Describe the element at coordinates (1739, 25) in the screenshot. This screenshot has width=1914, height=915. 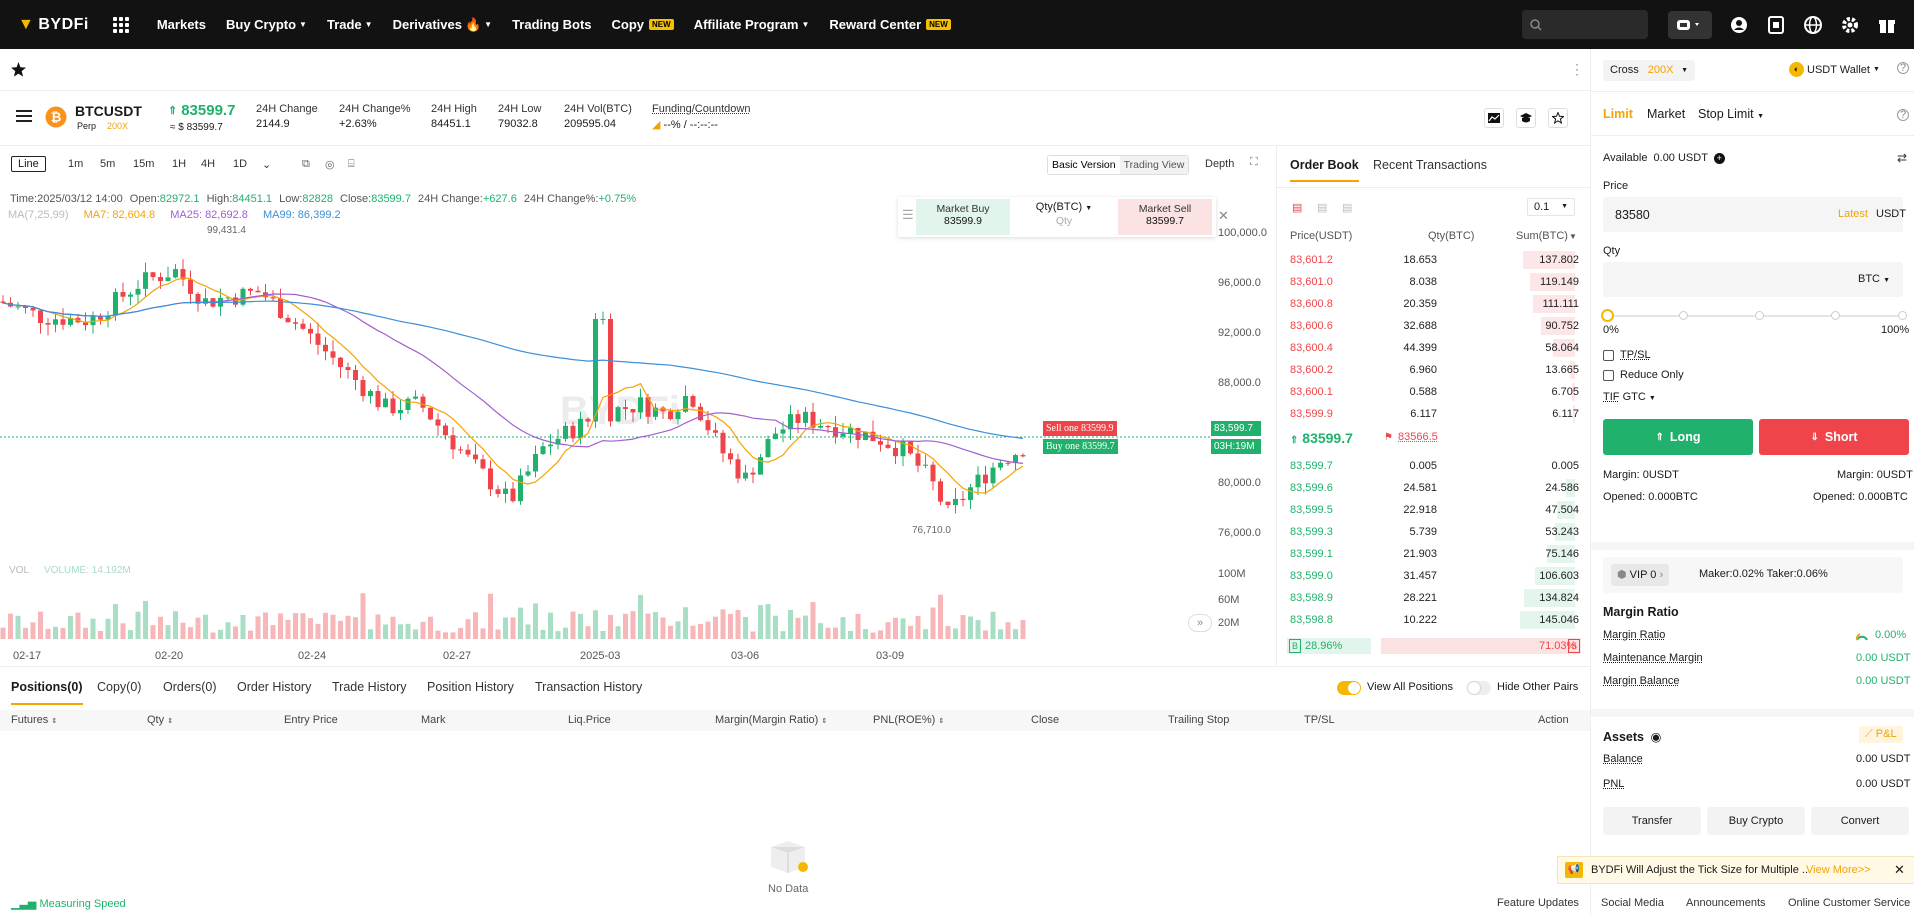
I see `account-icon` at that location.